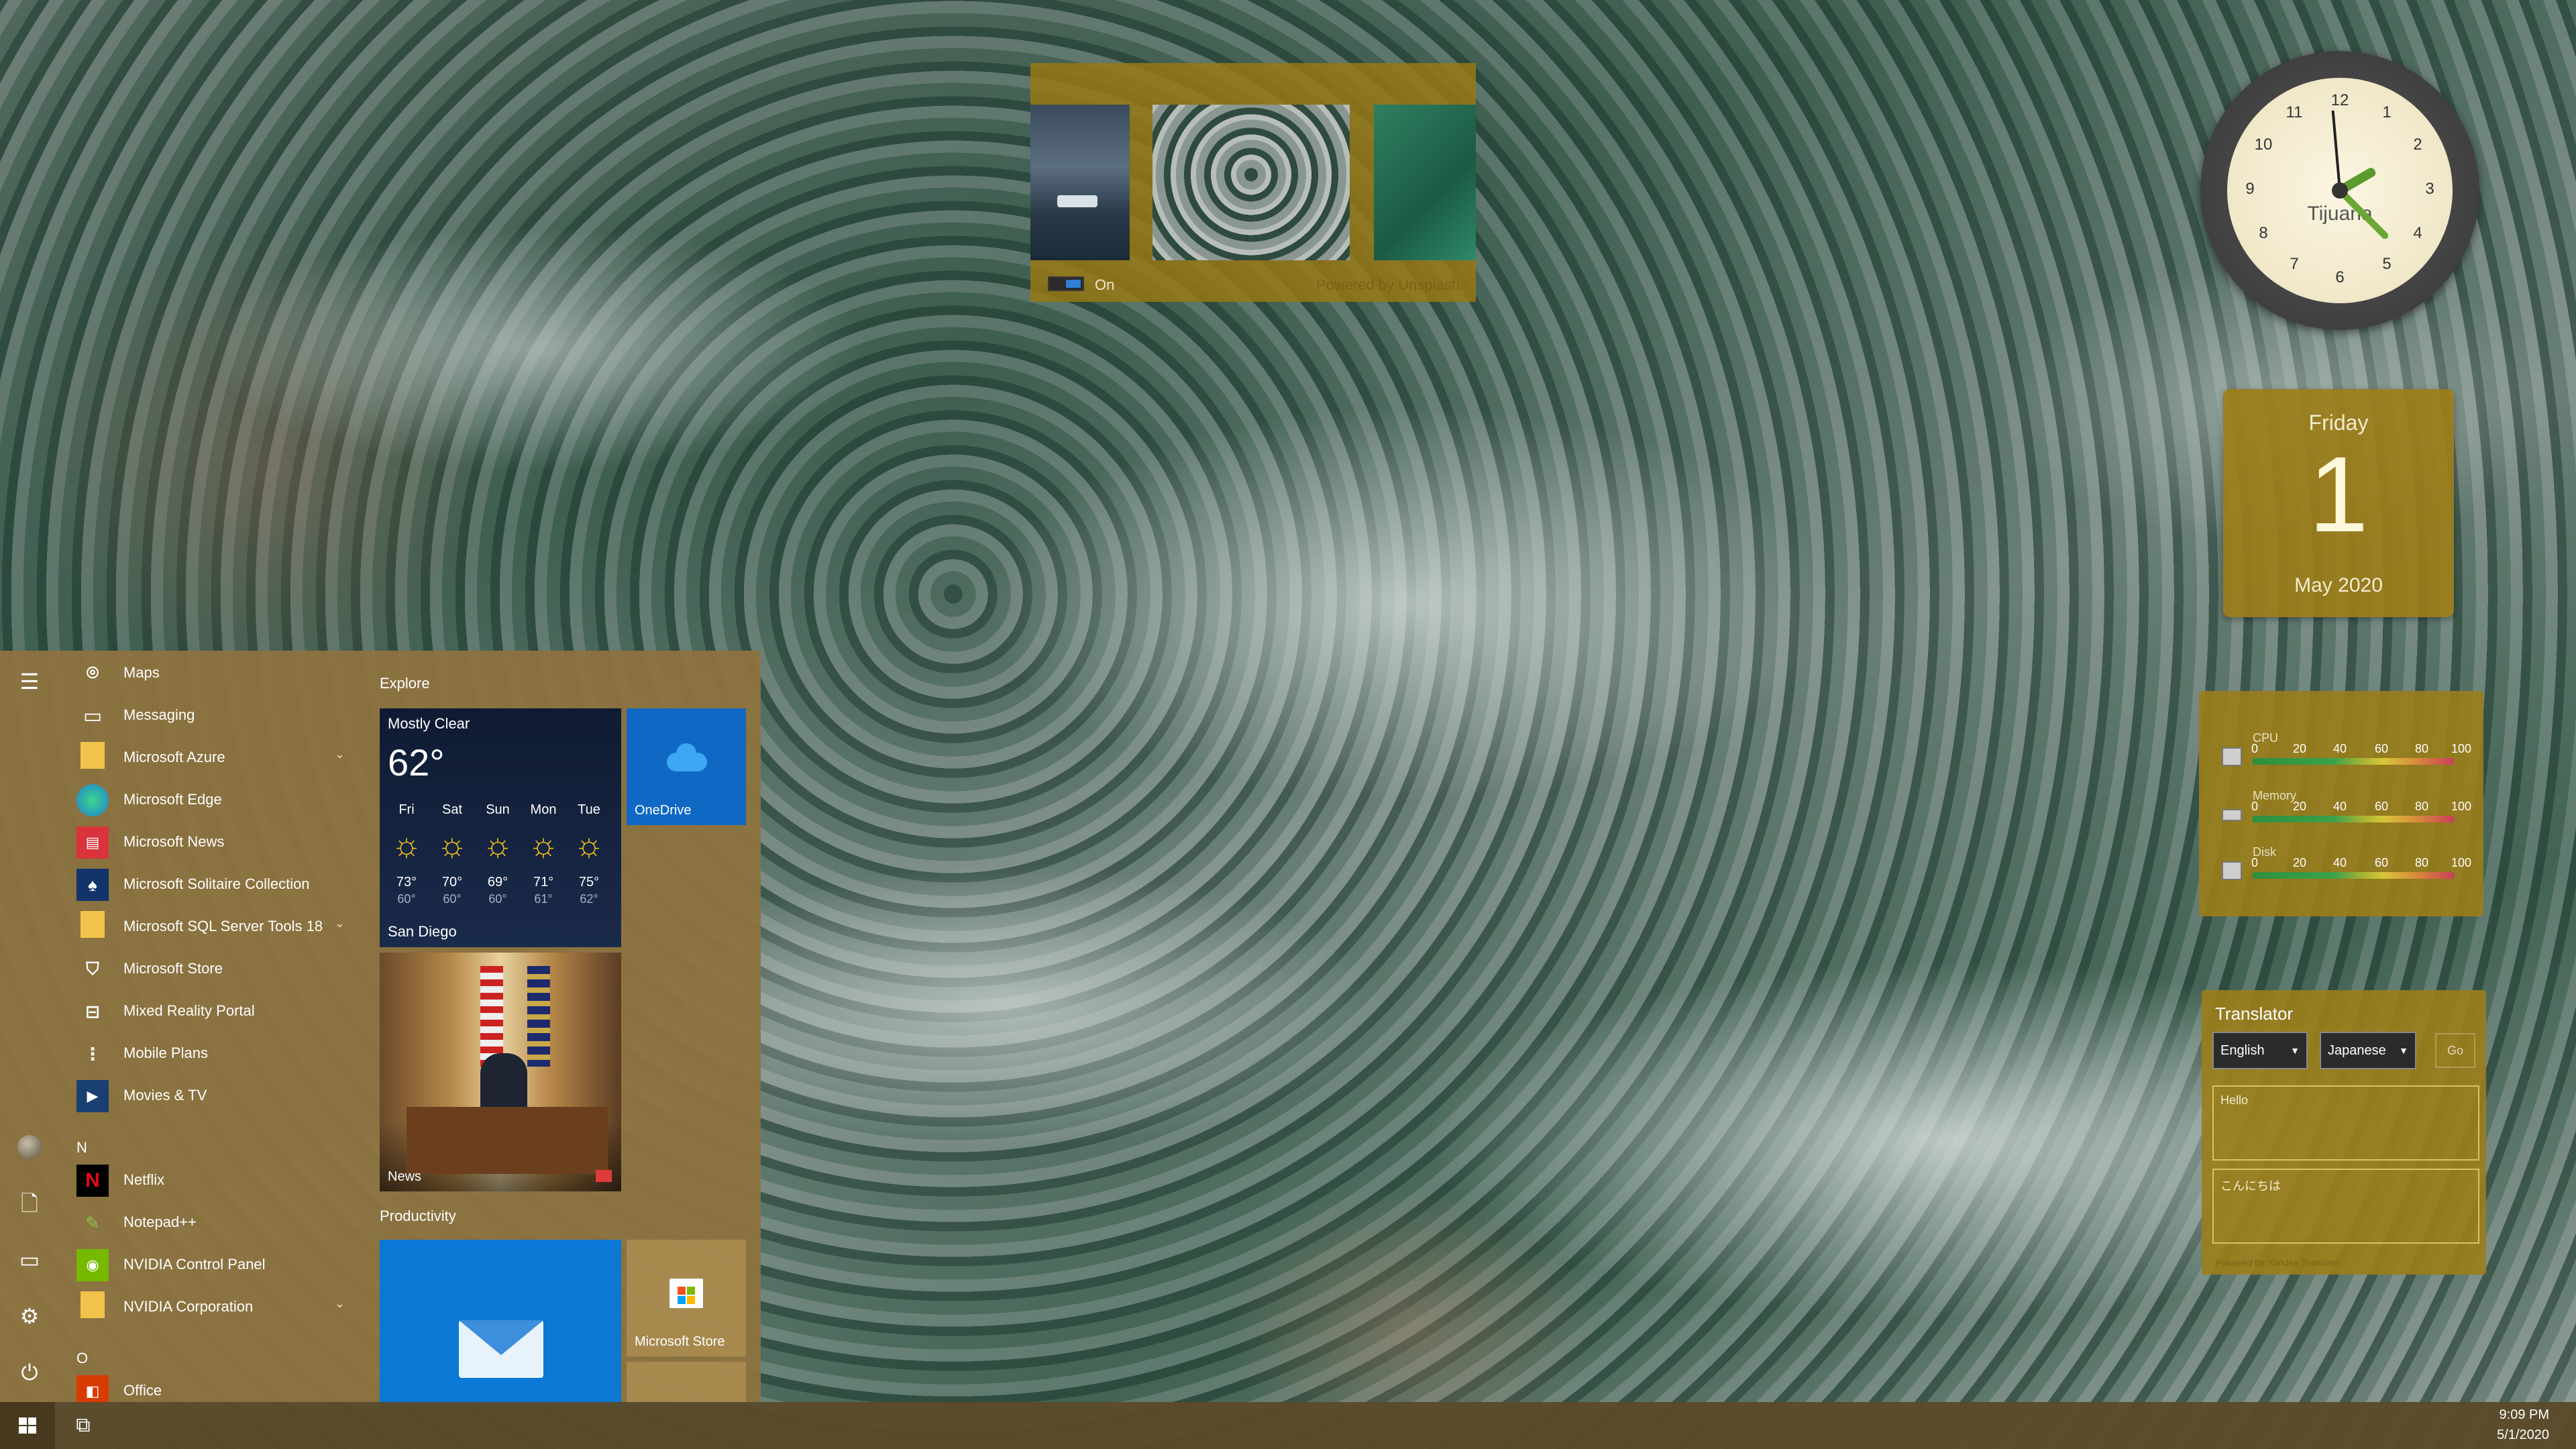 This screenshot has height=1449, width=2576. What do you see at coordinates (92, 1265) in the screenshot?
I see `nvidia-icon: ◉` at bounding box center [92, 1265].